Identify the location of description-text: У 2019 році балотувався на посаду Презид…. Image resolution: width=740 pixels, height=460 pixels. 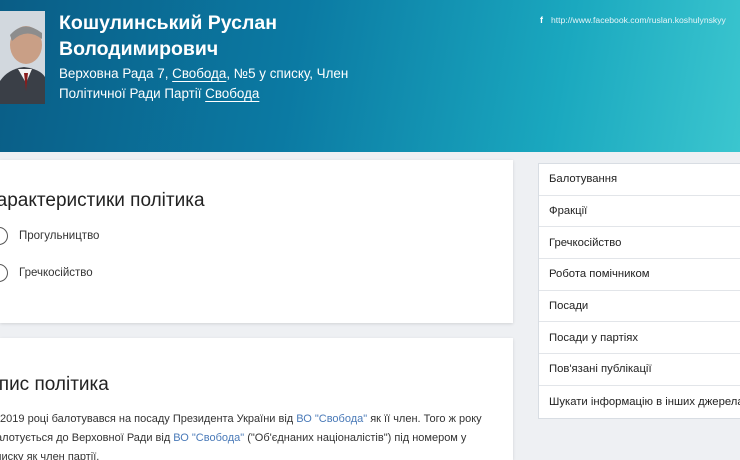
(245, 435).